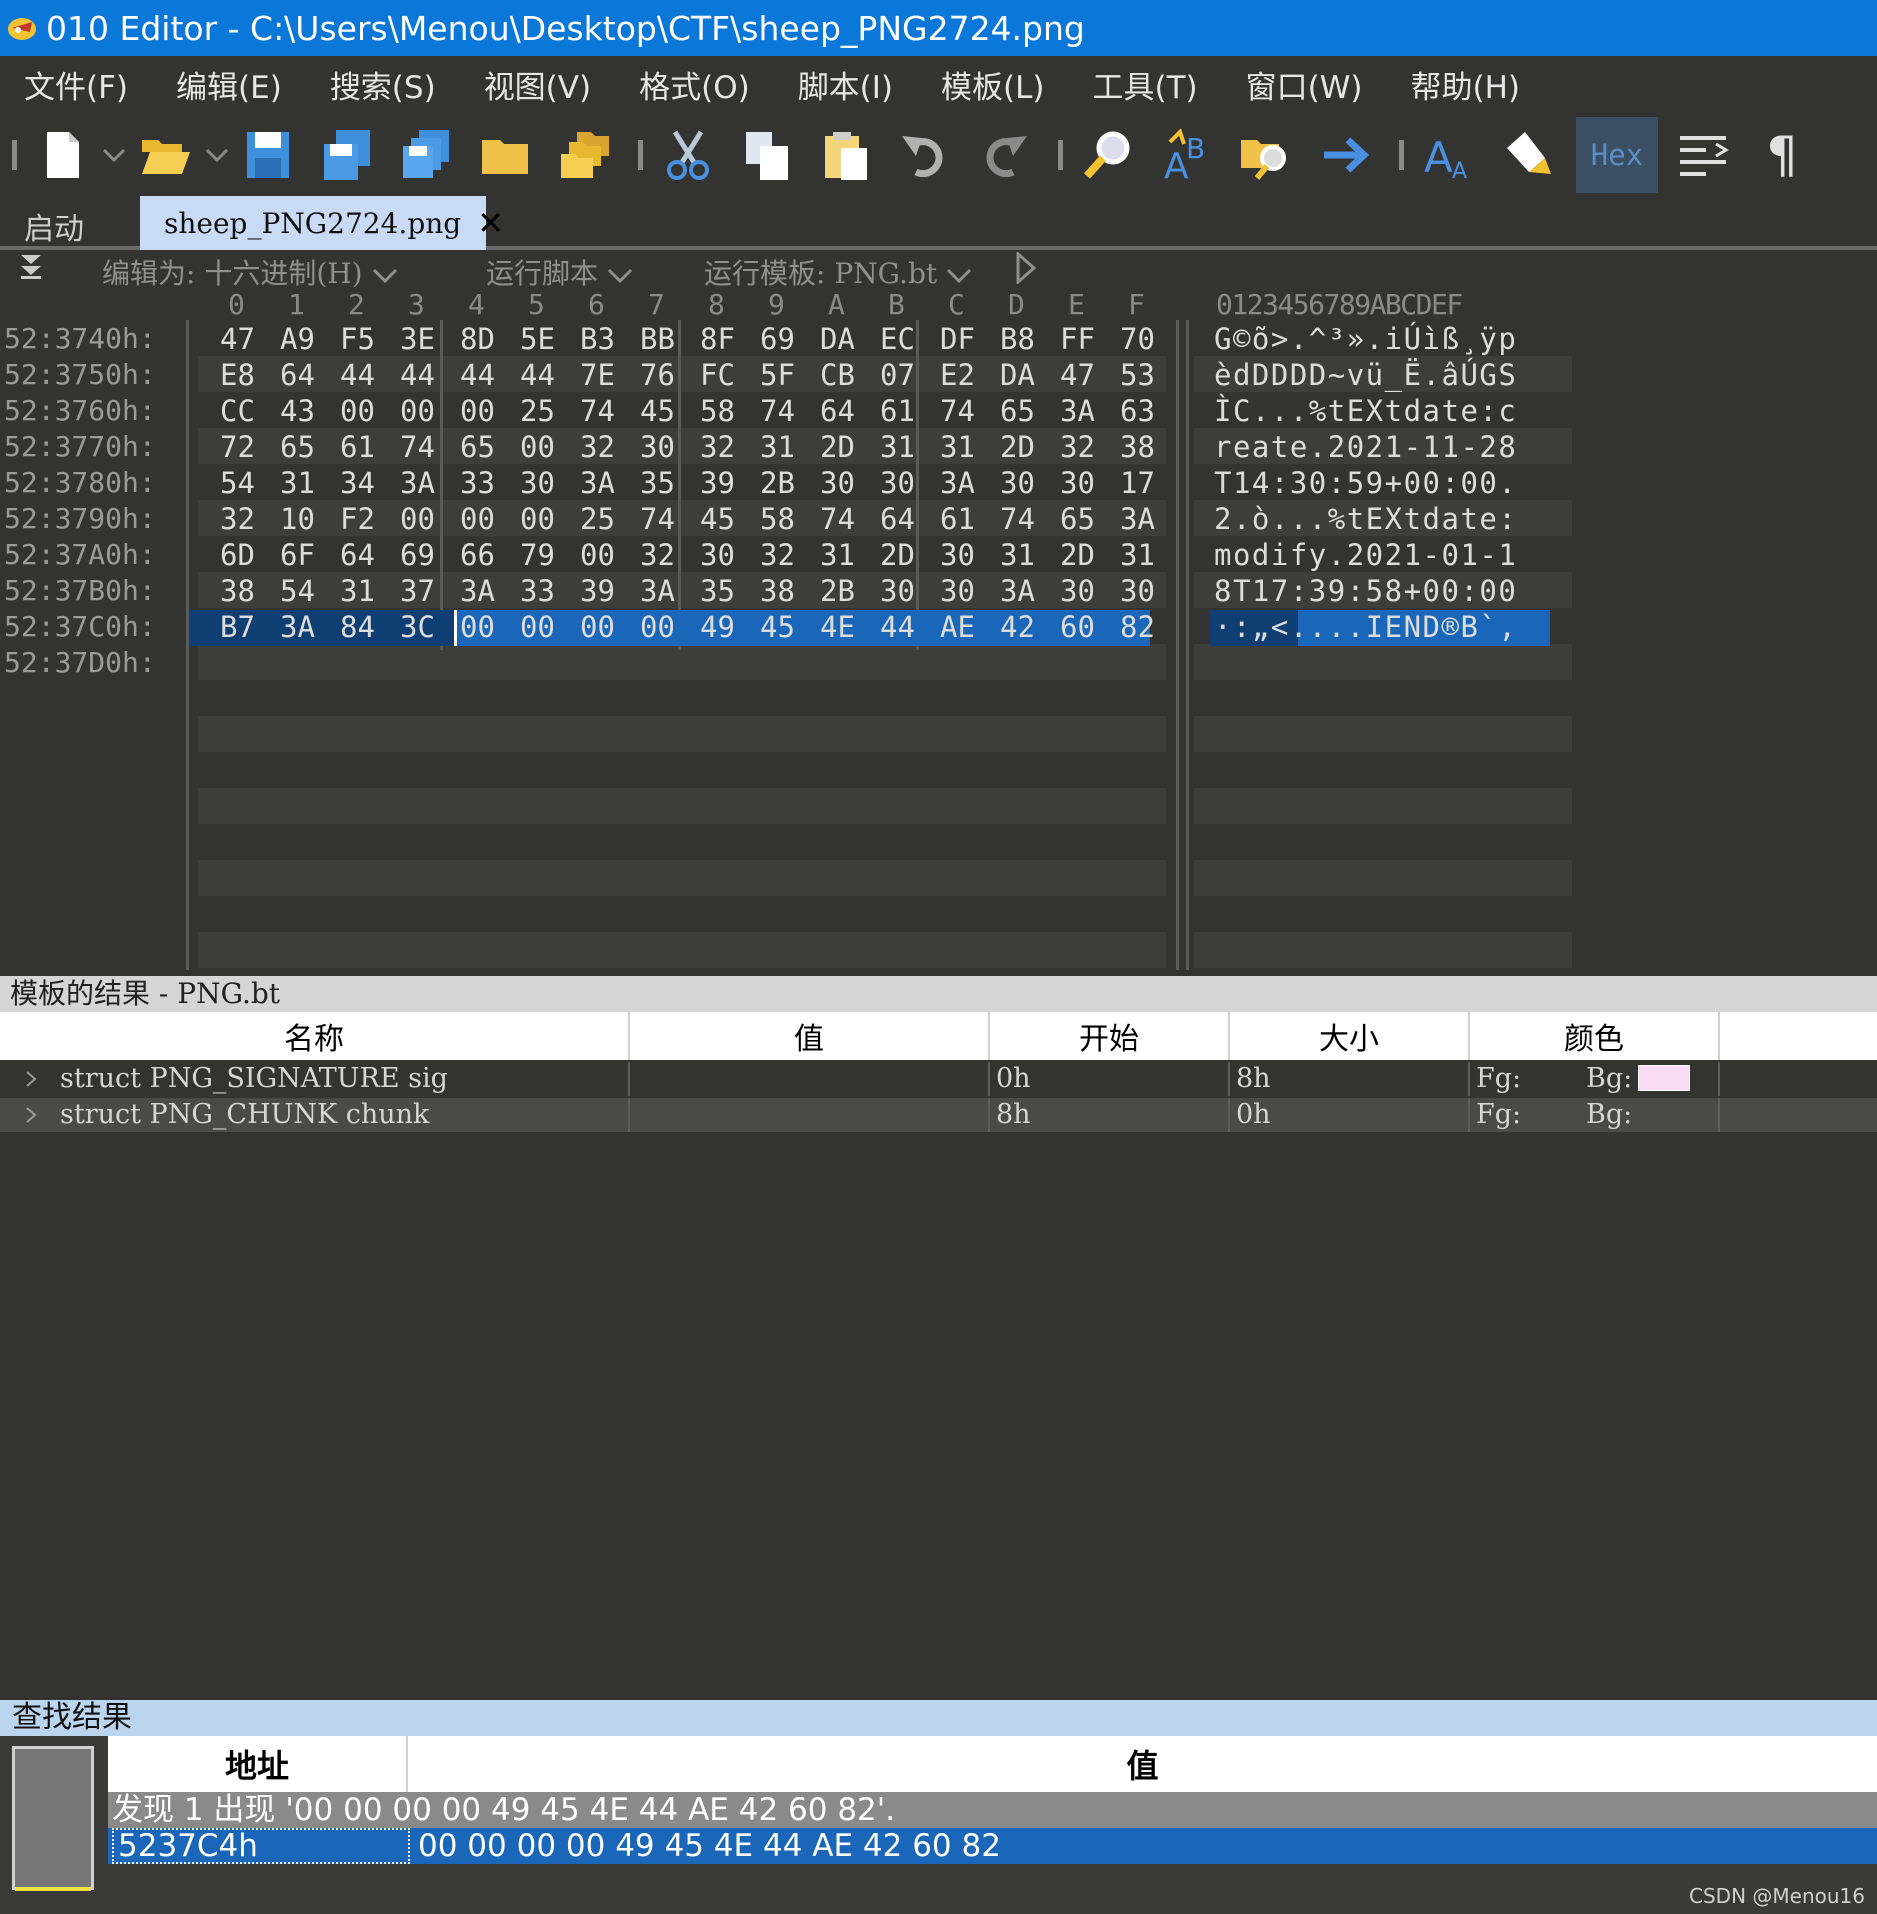 This screenshot has height=1914, width=1877. Describe the element at coordinates (505, 155) in the screenshot. I see `open-workspace-button` at that location.